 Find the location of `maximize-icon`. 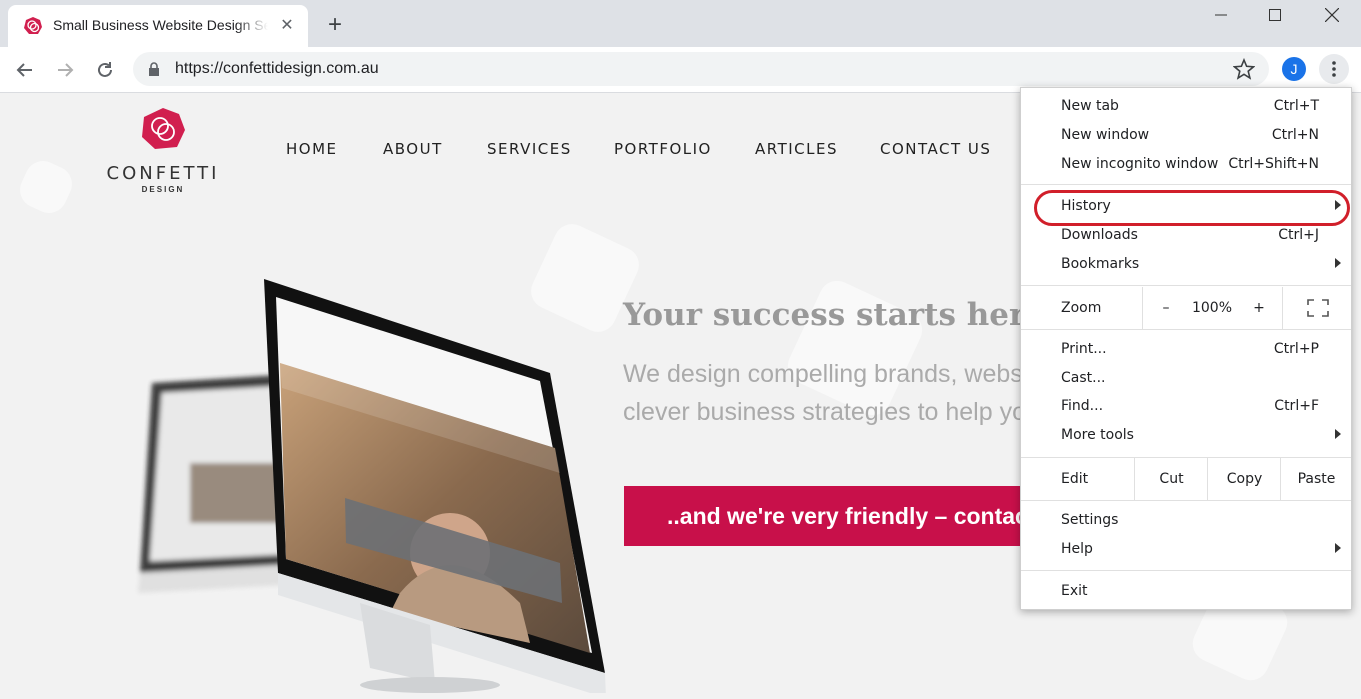

maximize-icon is located at coordinates (1275, 15).